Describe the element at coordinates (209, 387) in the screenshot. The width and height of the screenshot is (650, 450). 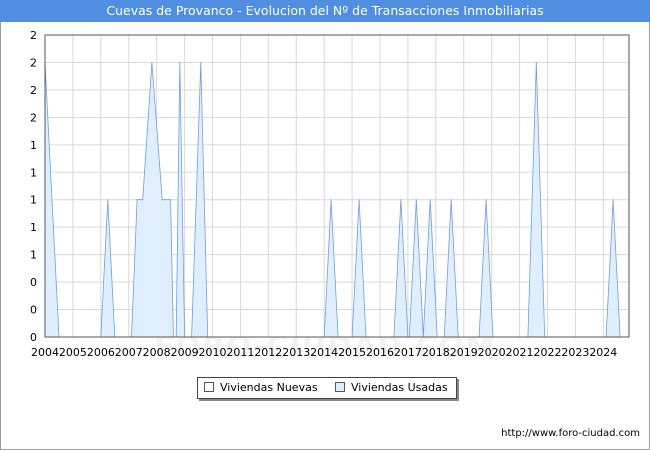
I see `legend-swatch-nuevas` at that location.